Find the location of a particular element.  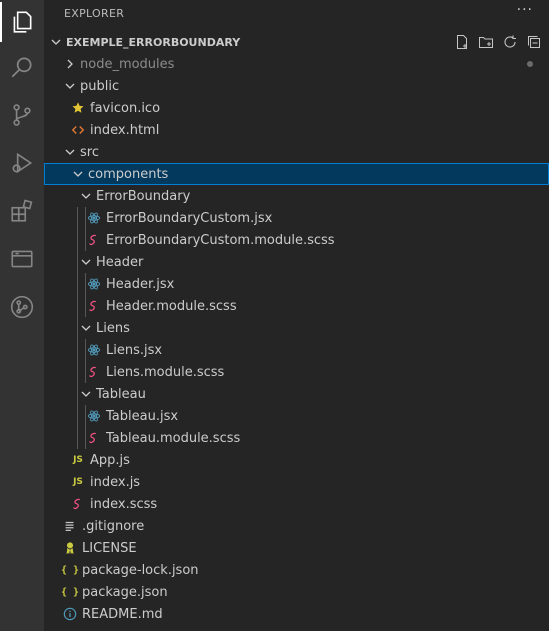

file-label: ErrorBoundaryCustom.module.scss is located at coordinates (220, 240).